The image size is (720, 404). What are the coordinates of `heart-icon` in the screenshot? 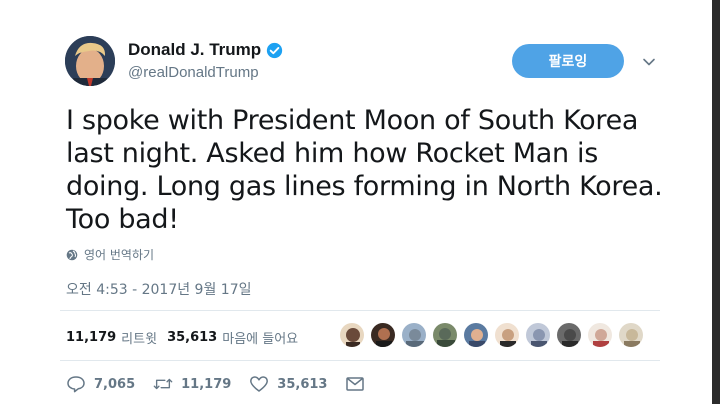 It's located at (259, 384).